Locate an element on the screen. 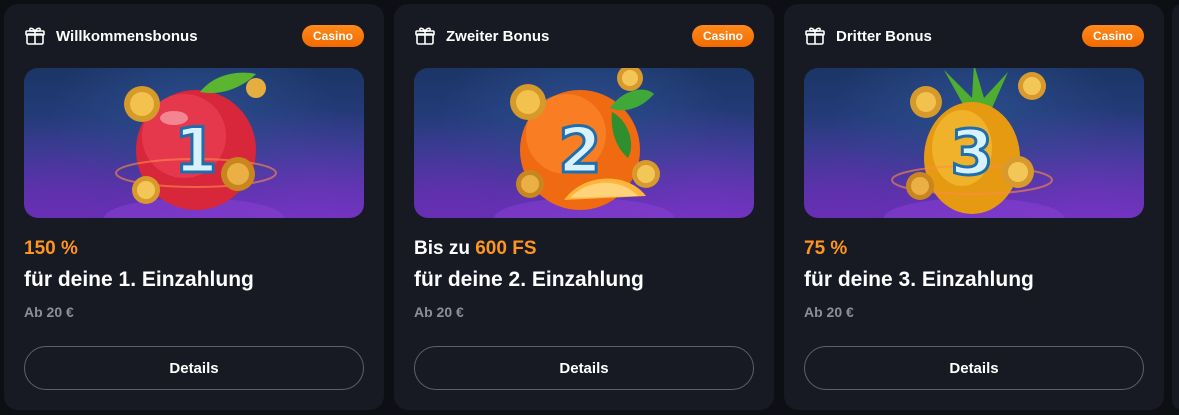 Image resolution: width=1179 pixels, height=415 pixels. card-header: Willkommensbonus Casino is located at coordinates (194, 36).